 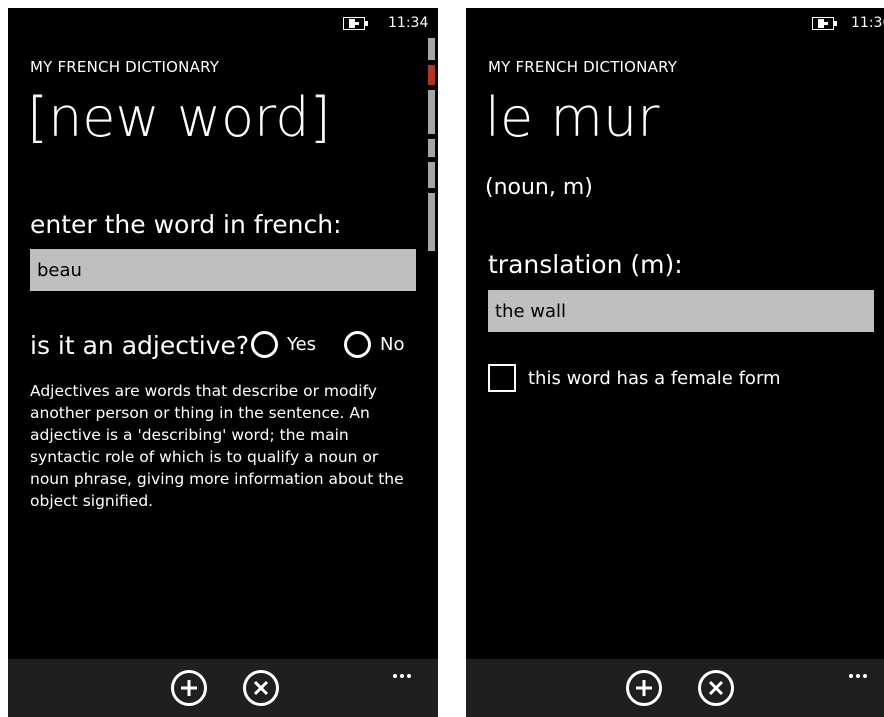 I want to click on clock: 11:36, so click(x=867, y=23).